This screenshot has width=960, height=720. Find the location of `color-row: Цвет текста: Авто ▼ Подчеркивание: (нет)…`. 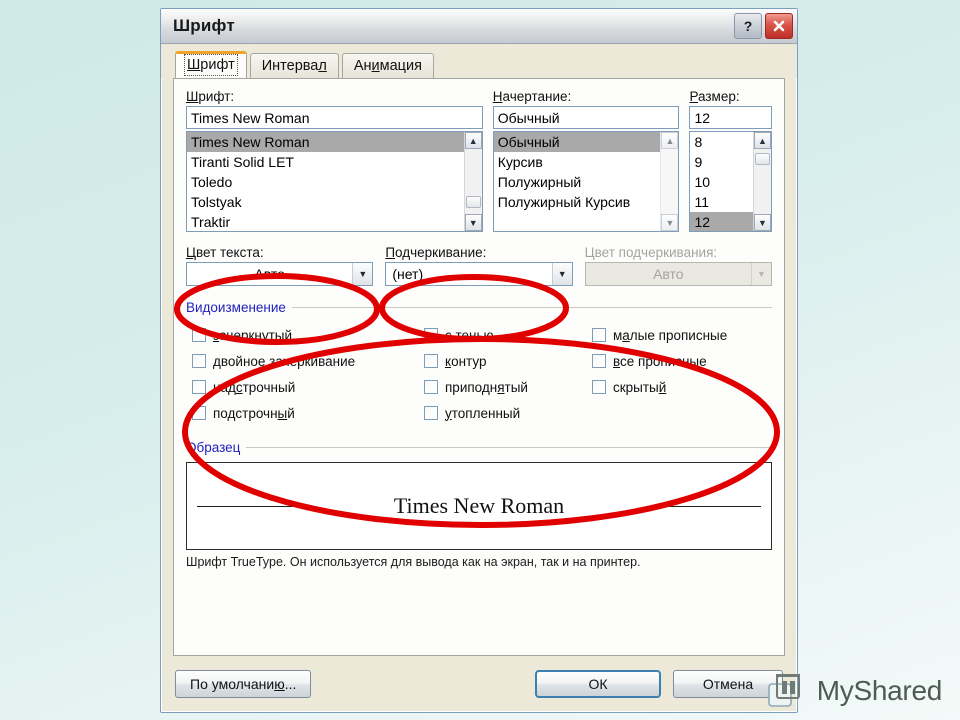

color-row: Цвет текста: Авто ▼ Подчеркивание: (нет)… is located at coordinates (479, 265).